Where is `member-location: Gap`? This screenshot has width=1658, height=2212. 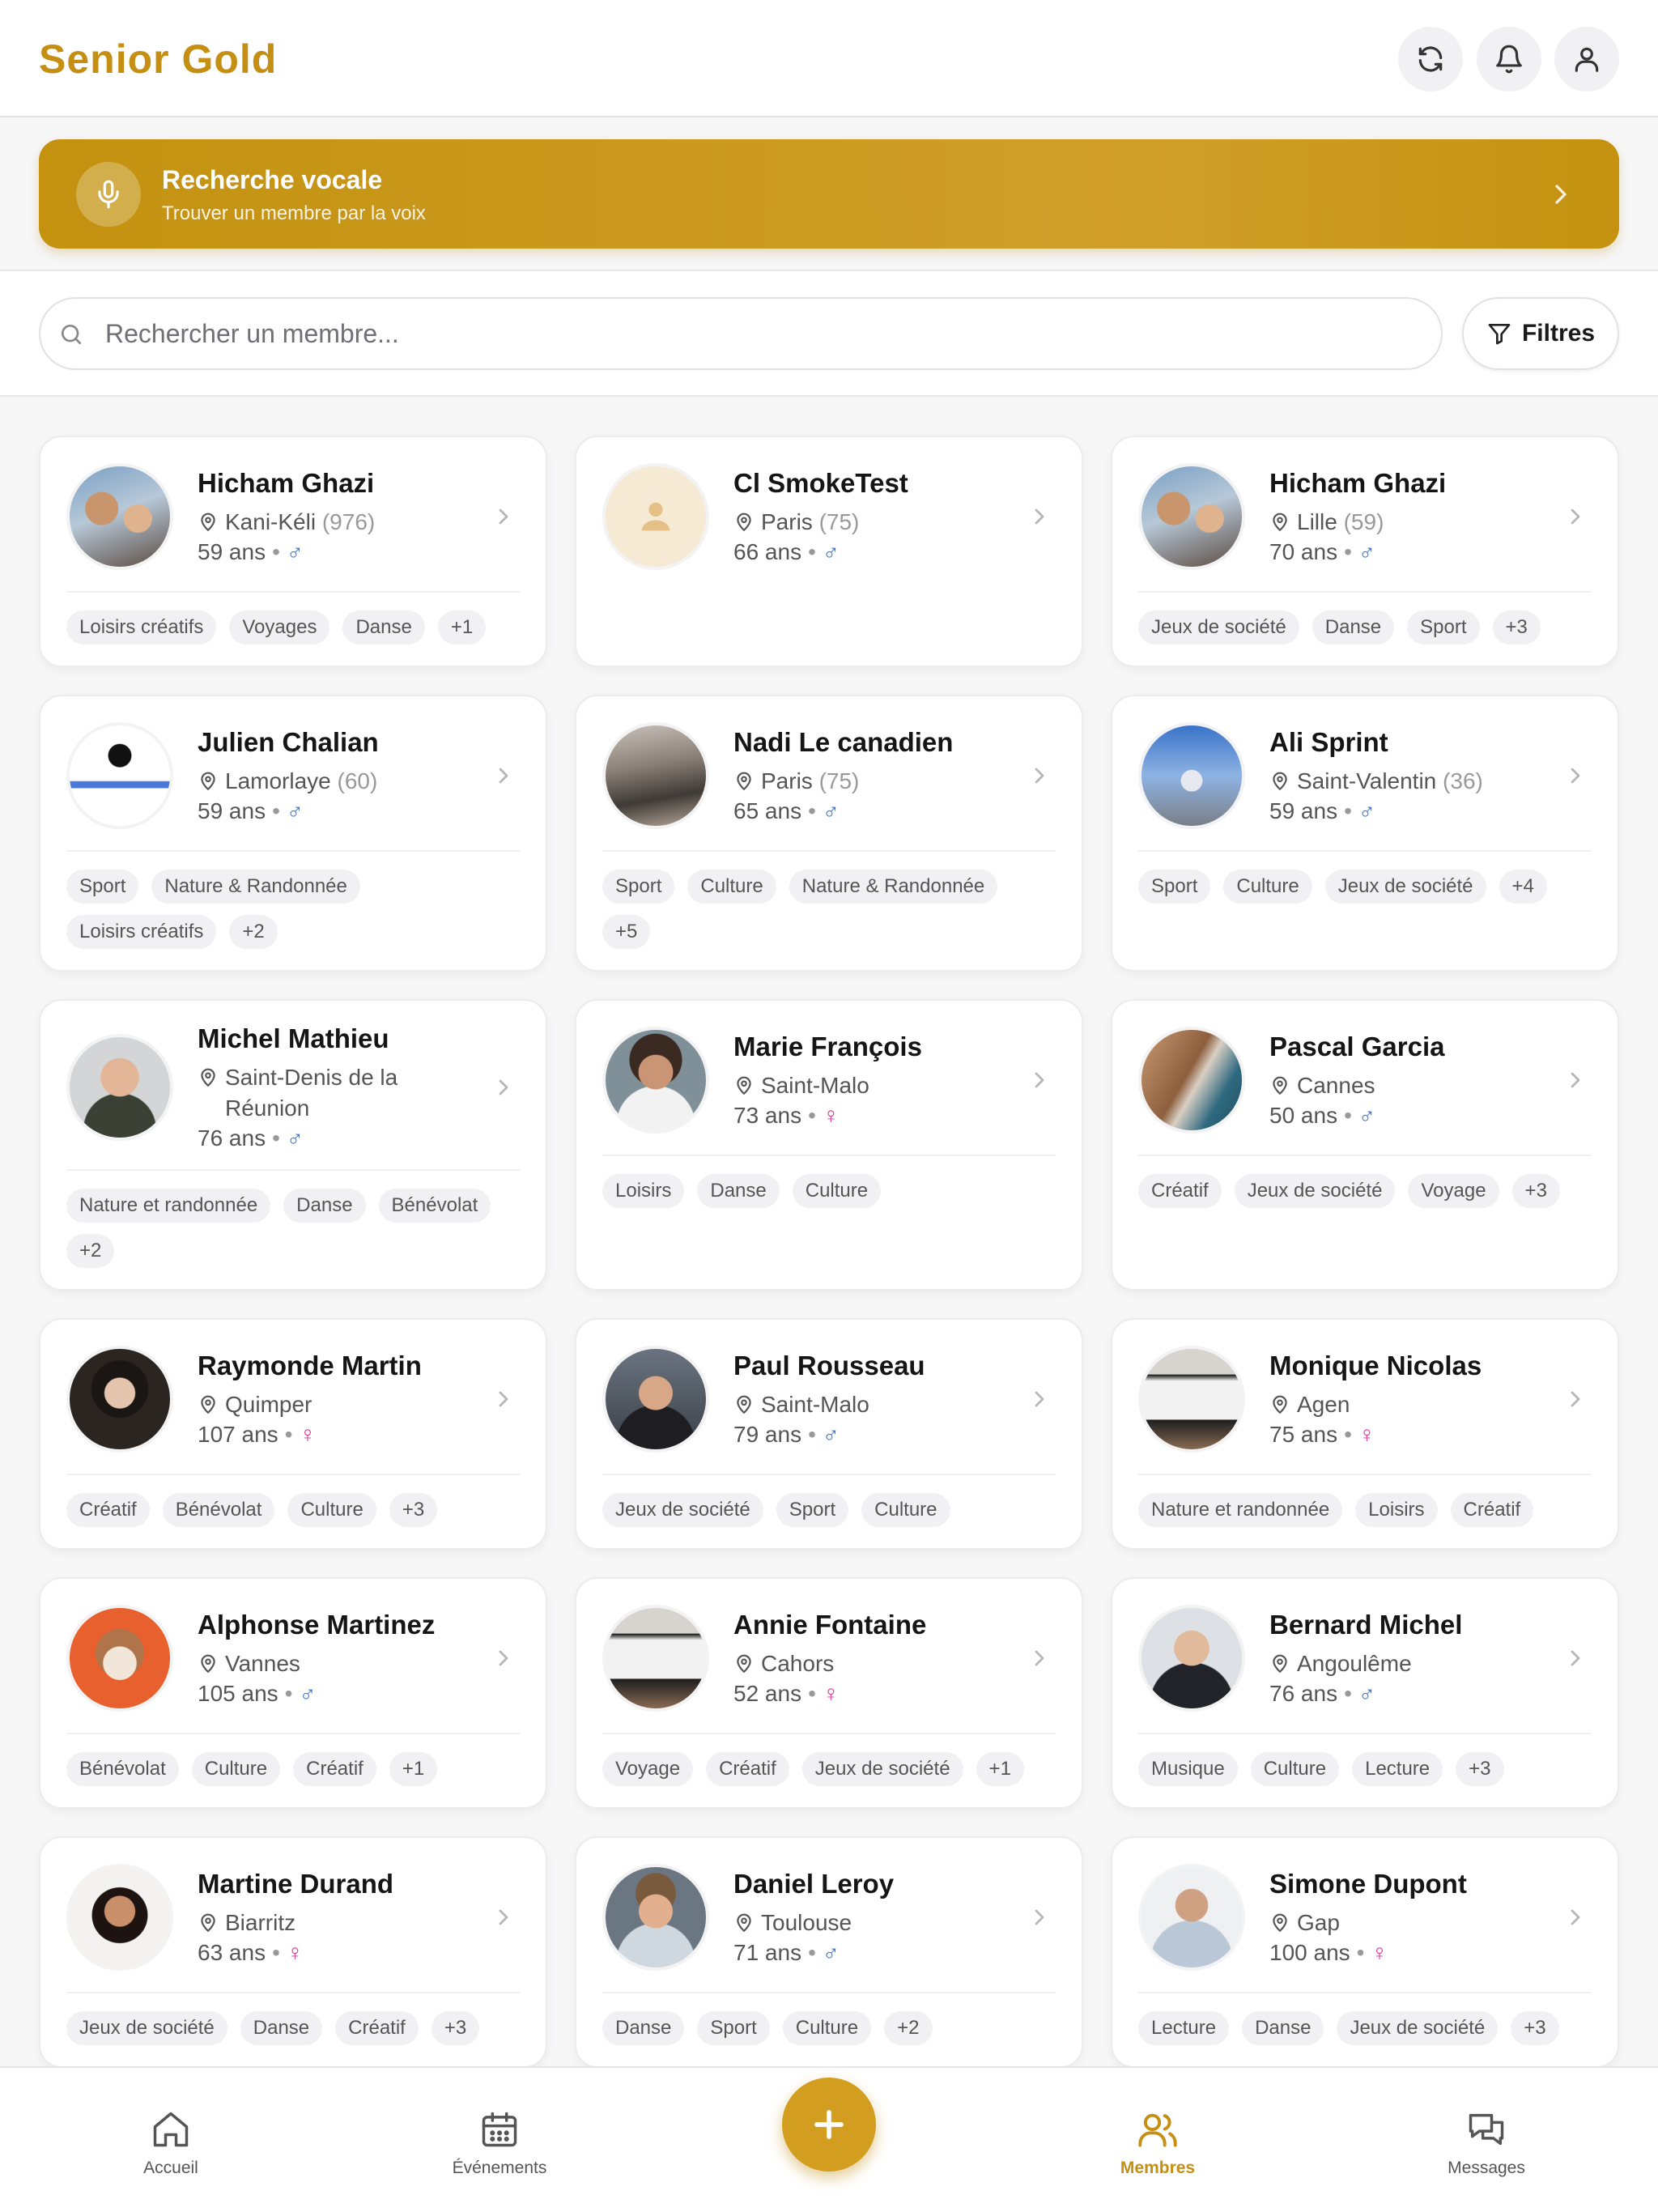
member-location: Gap is located at coordinates (1406, 1923).